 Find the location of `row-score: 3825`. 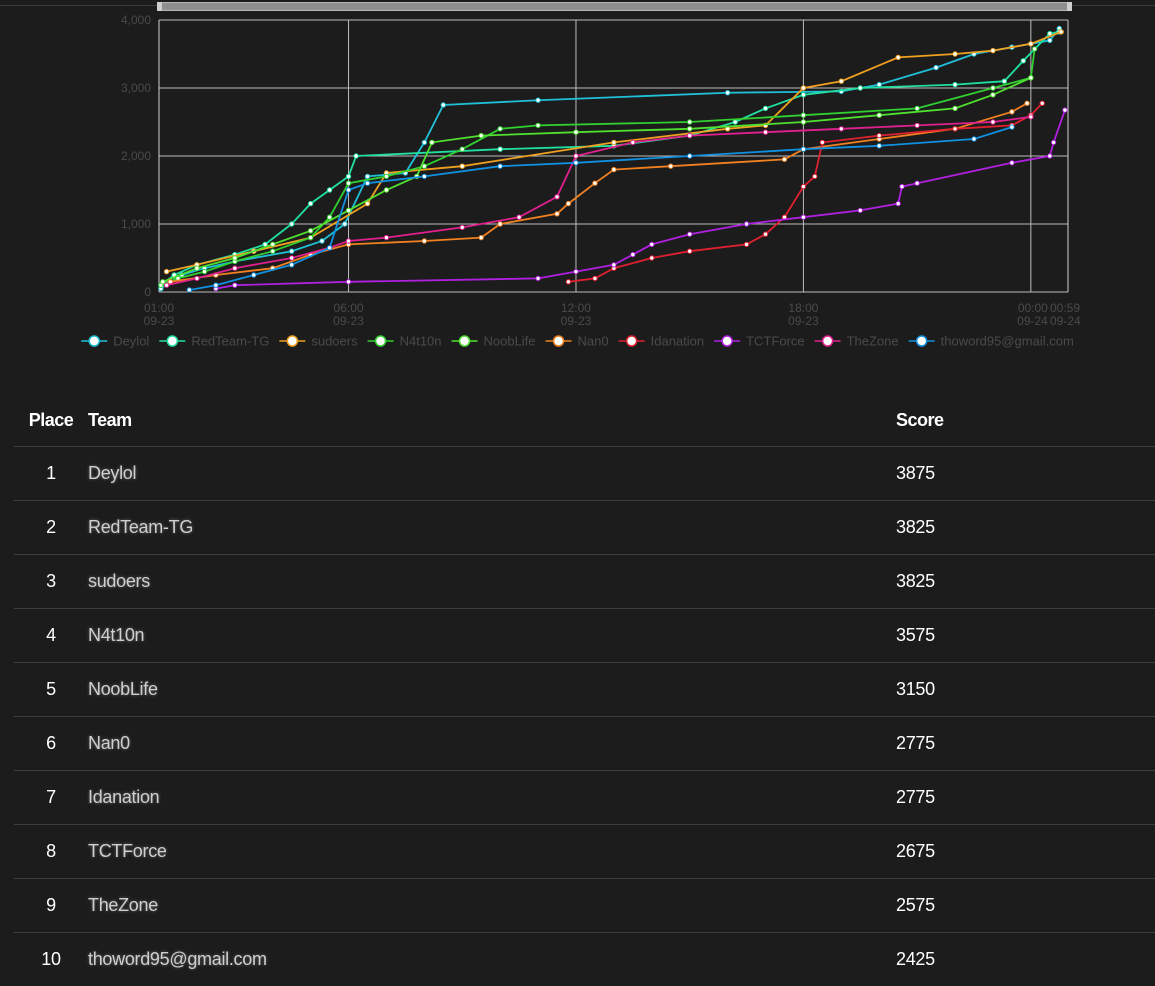

row-score: 3825 is located at coordinates (1025, 528).